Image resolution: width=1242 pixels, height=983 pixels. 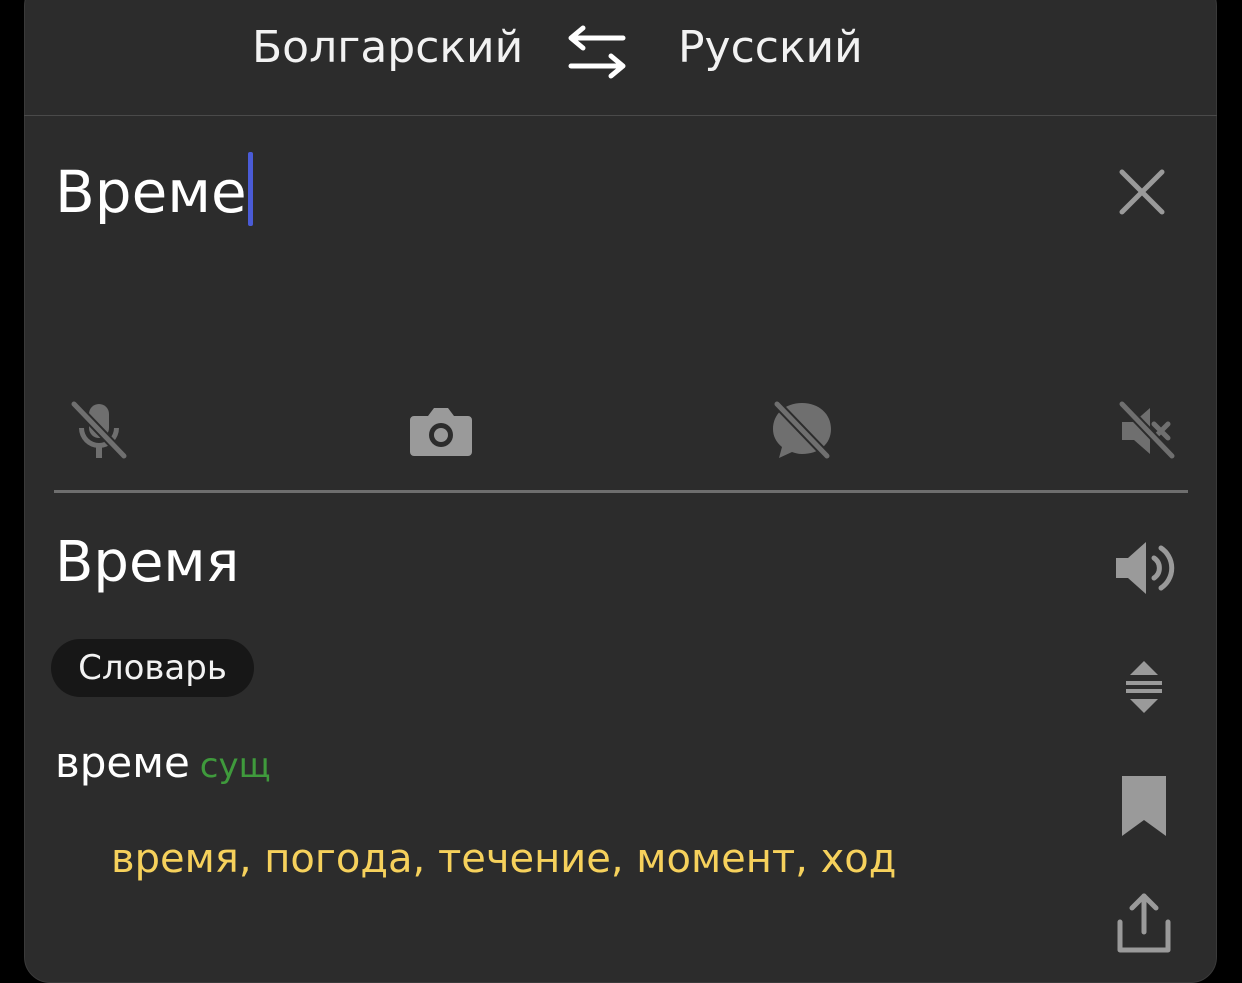 I want to click on text-caret, so click(x=250, y=189).